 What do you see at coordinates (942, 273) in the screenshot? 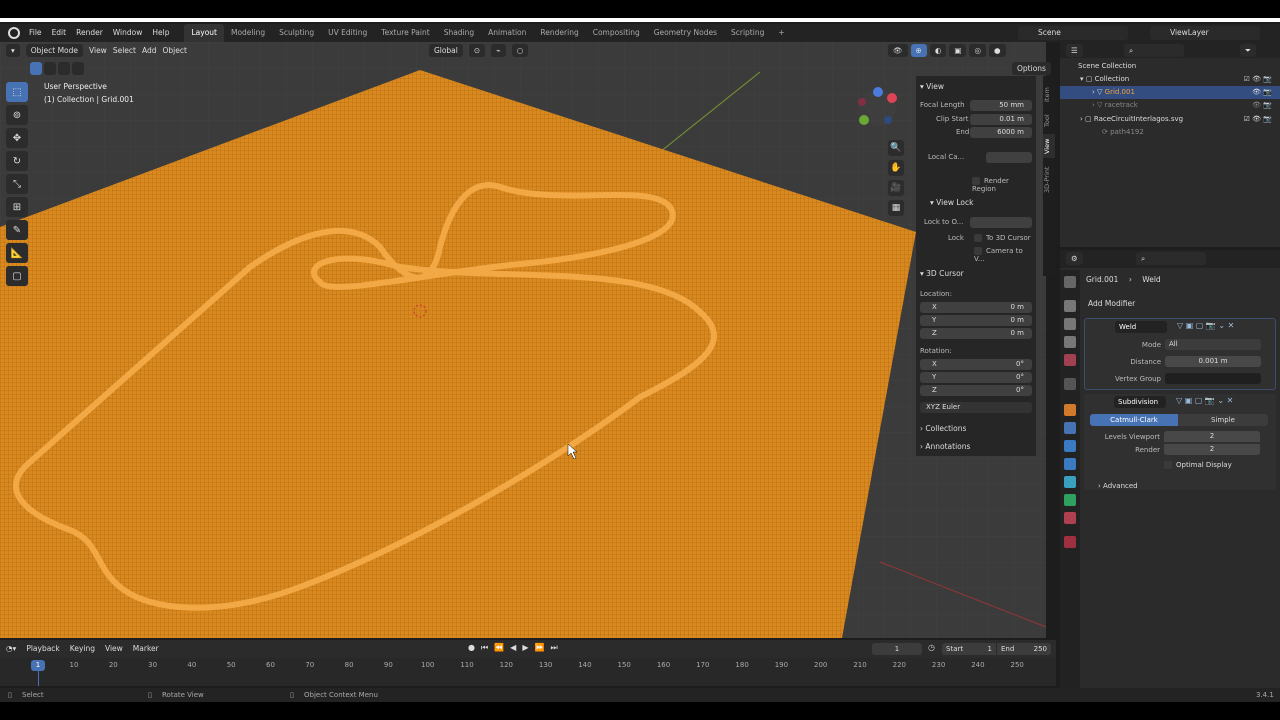
I see `cursor-section-header: ▾ 3D Cursor` at bounding box center [942, 273].